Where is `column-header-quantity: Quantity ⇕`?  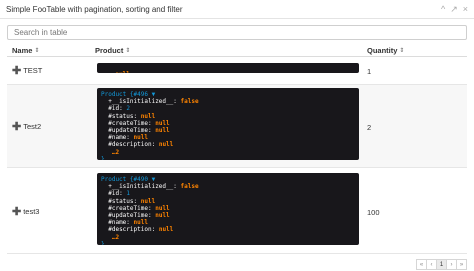 column-header-quantity: Quantity ⇕ is located at coordinates (385, 50).